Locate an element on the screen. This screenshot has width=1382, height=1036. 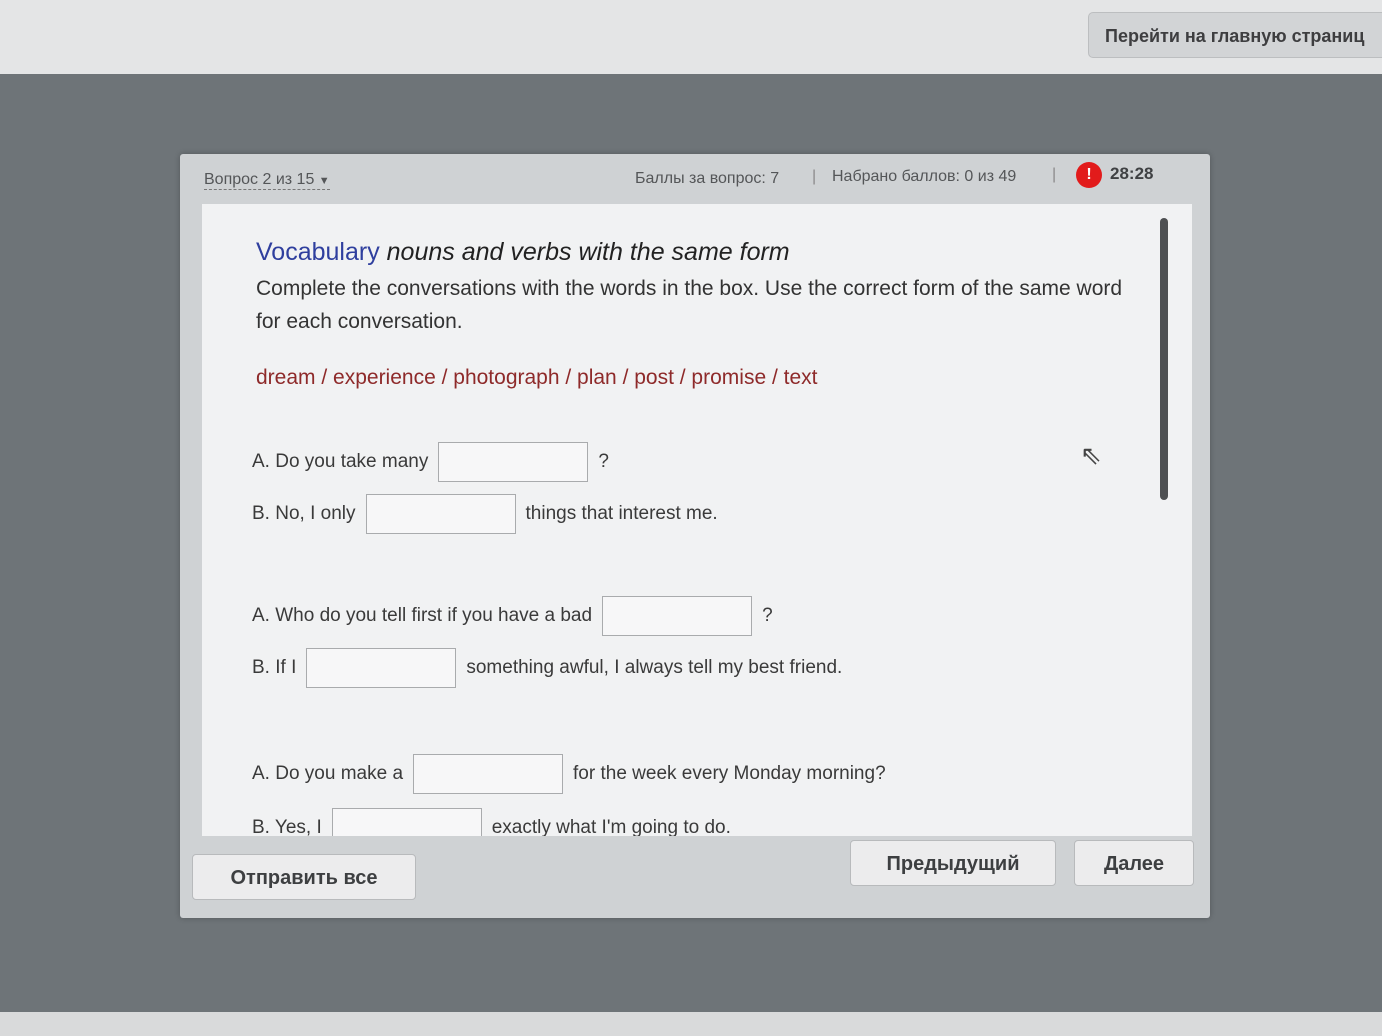
title-topic: nouns and verbs with the same form is located at coordinates (588, 252).